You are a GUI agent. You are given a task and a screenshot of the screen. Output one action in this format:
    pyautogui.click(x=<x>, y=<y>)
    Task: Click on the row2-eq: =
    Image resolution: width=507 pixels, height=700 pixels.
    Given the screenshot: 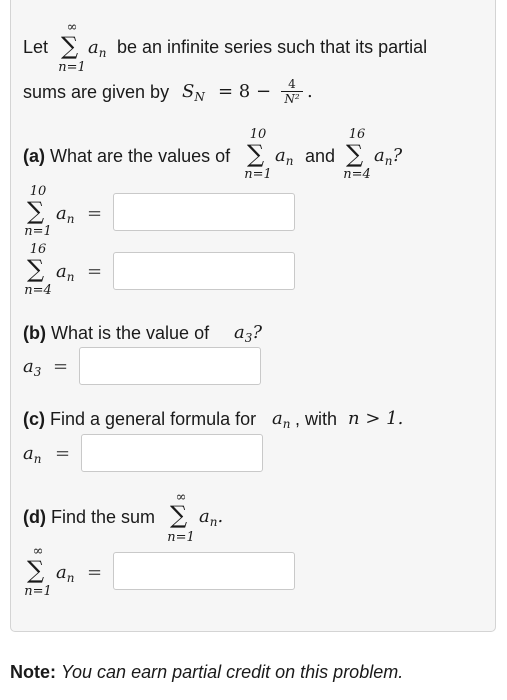 What is the action you would take?
    pyautogui.click(x=95, y=271)
    